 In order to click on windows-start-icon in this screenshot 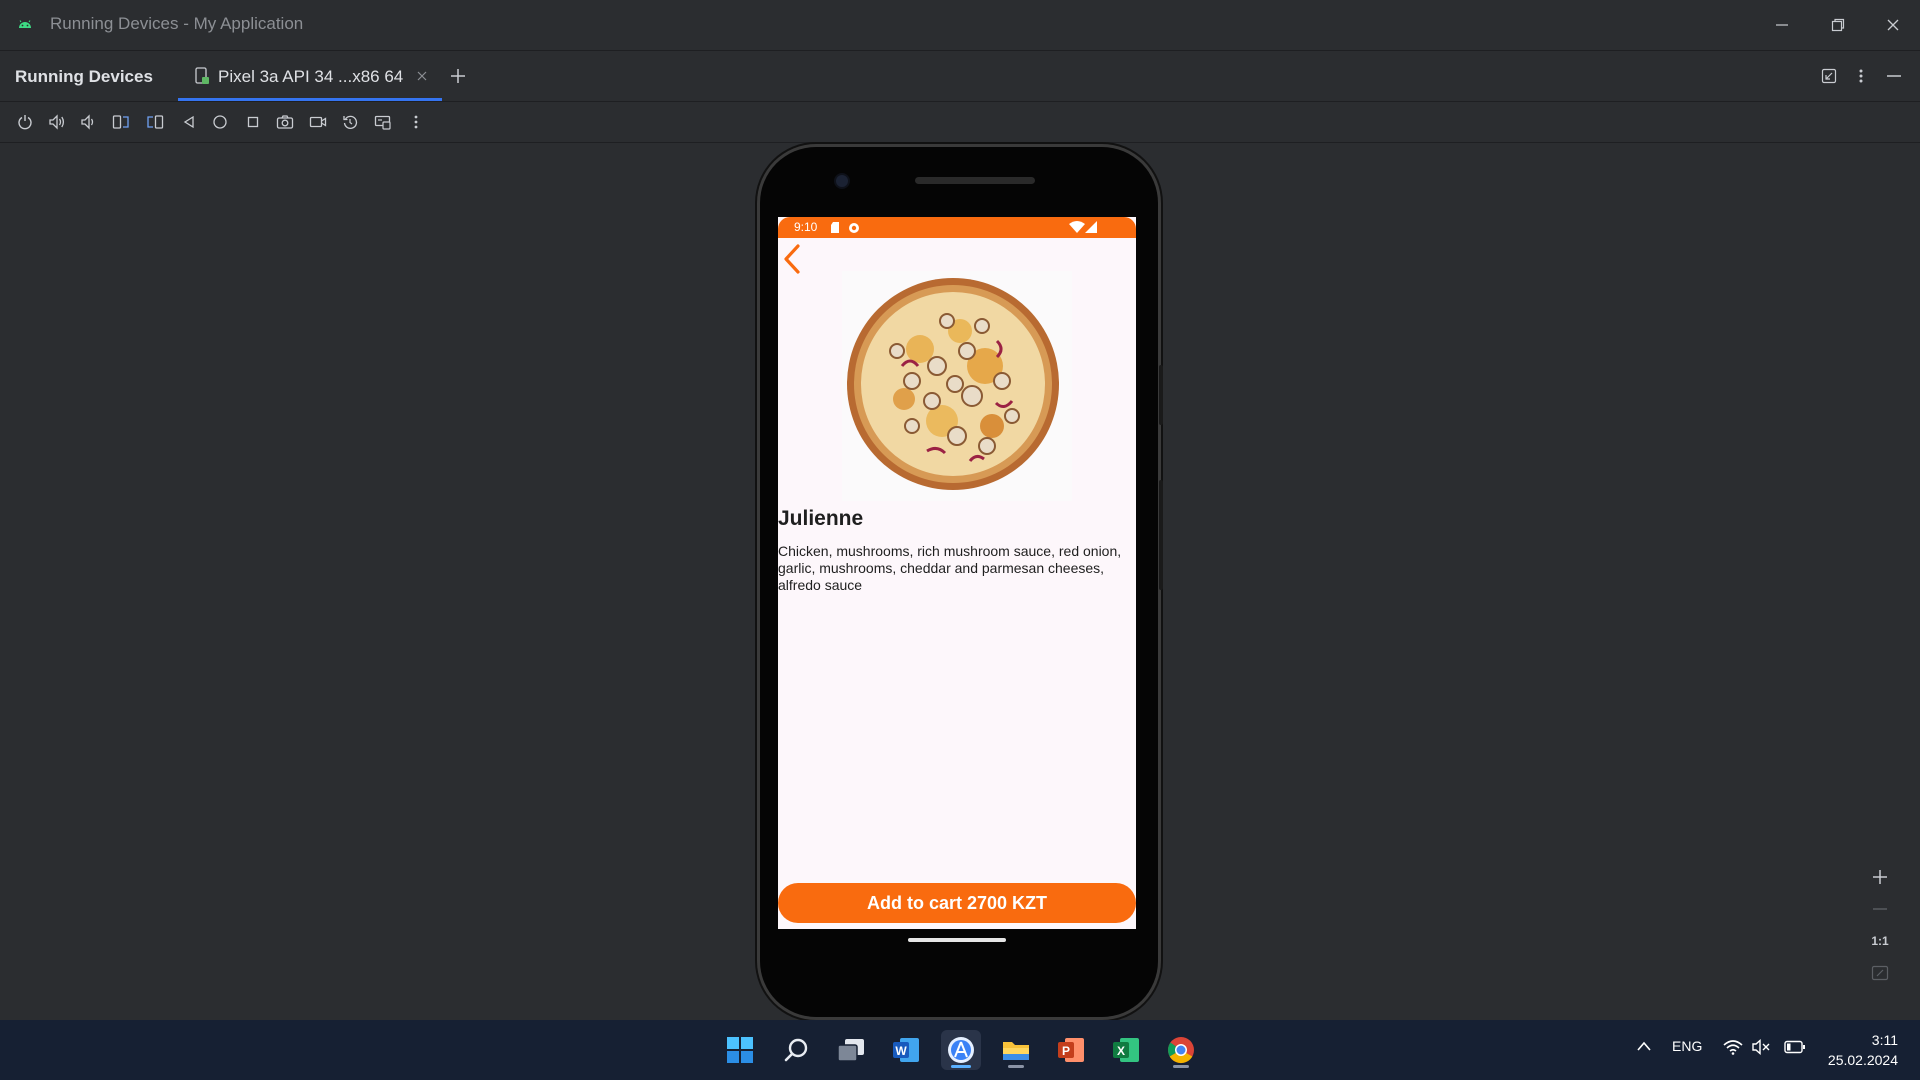, I will do `click(740, 1050)`.